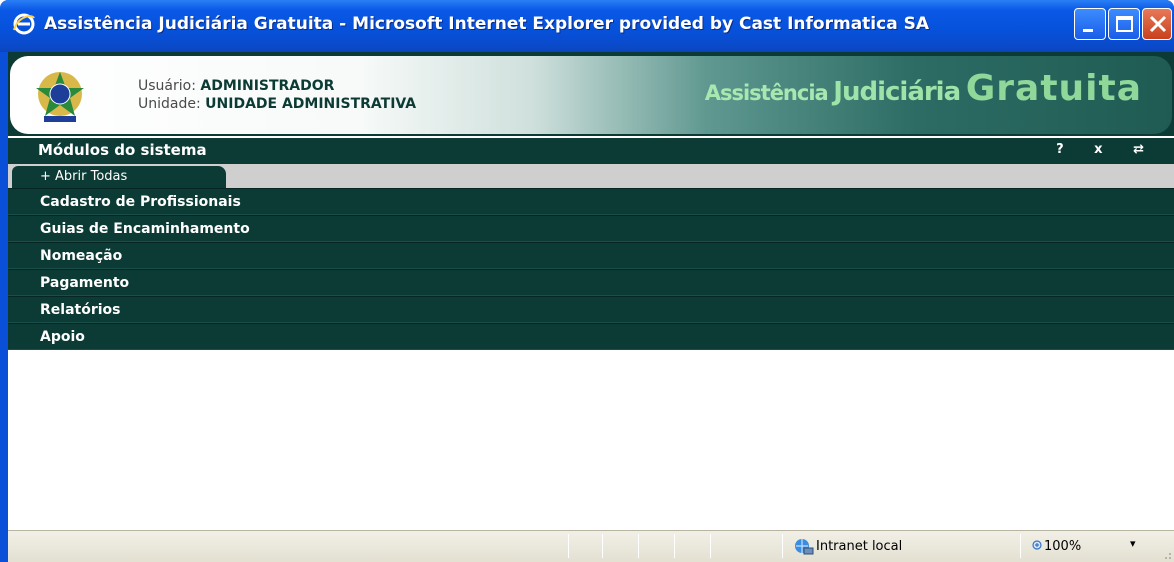  What do you see at coordinates (804, 547) in the screenshot?
I see `intranet-zone-icon` at bounding box center [804, 547].